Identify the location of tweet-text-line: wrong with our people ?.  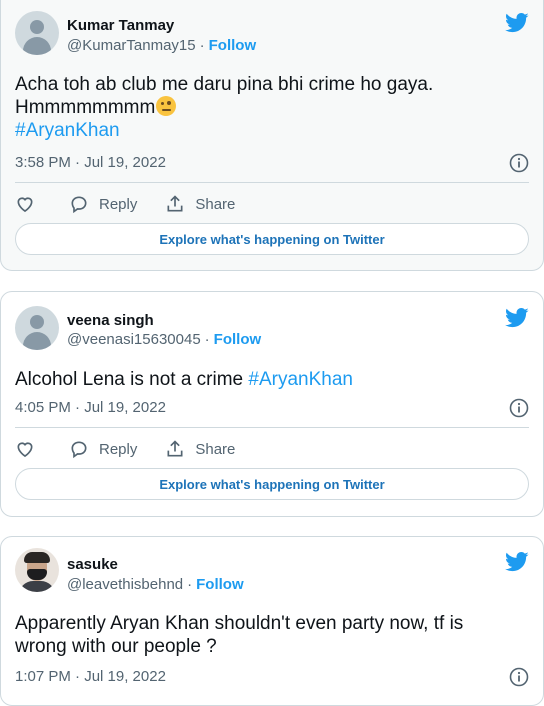
(116, 646).